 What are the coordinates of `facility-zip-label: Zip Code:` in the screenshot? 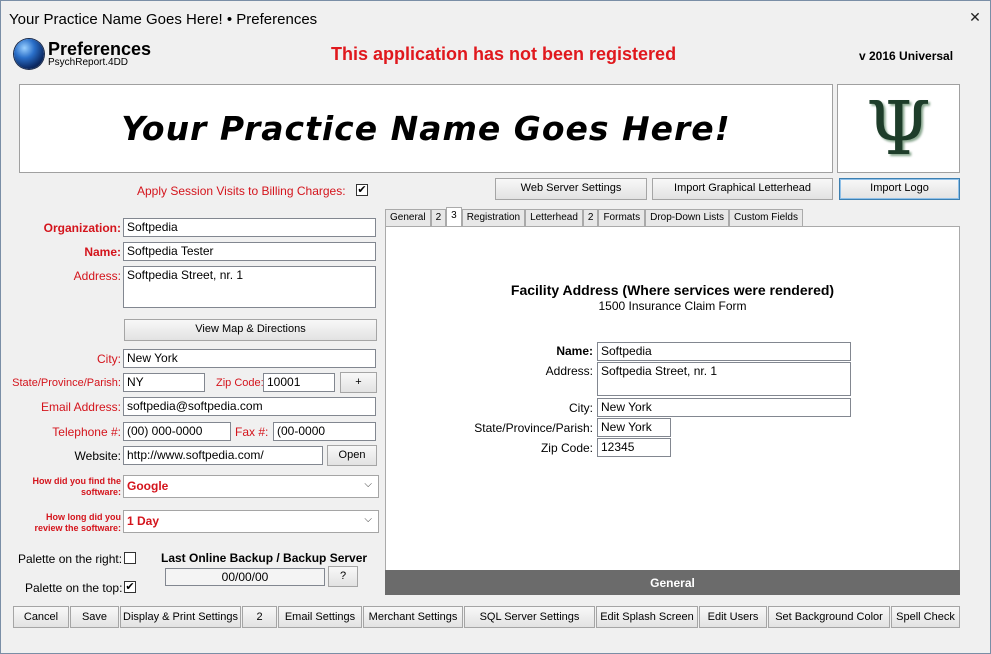 It's located at (566, 448).